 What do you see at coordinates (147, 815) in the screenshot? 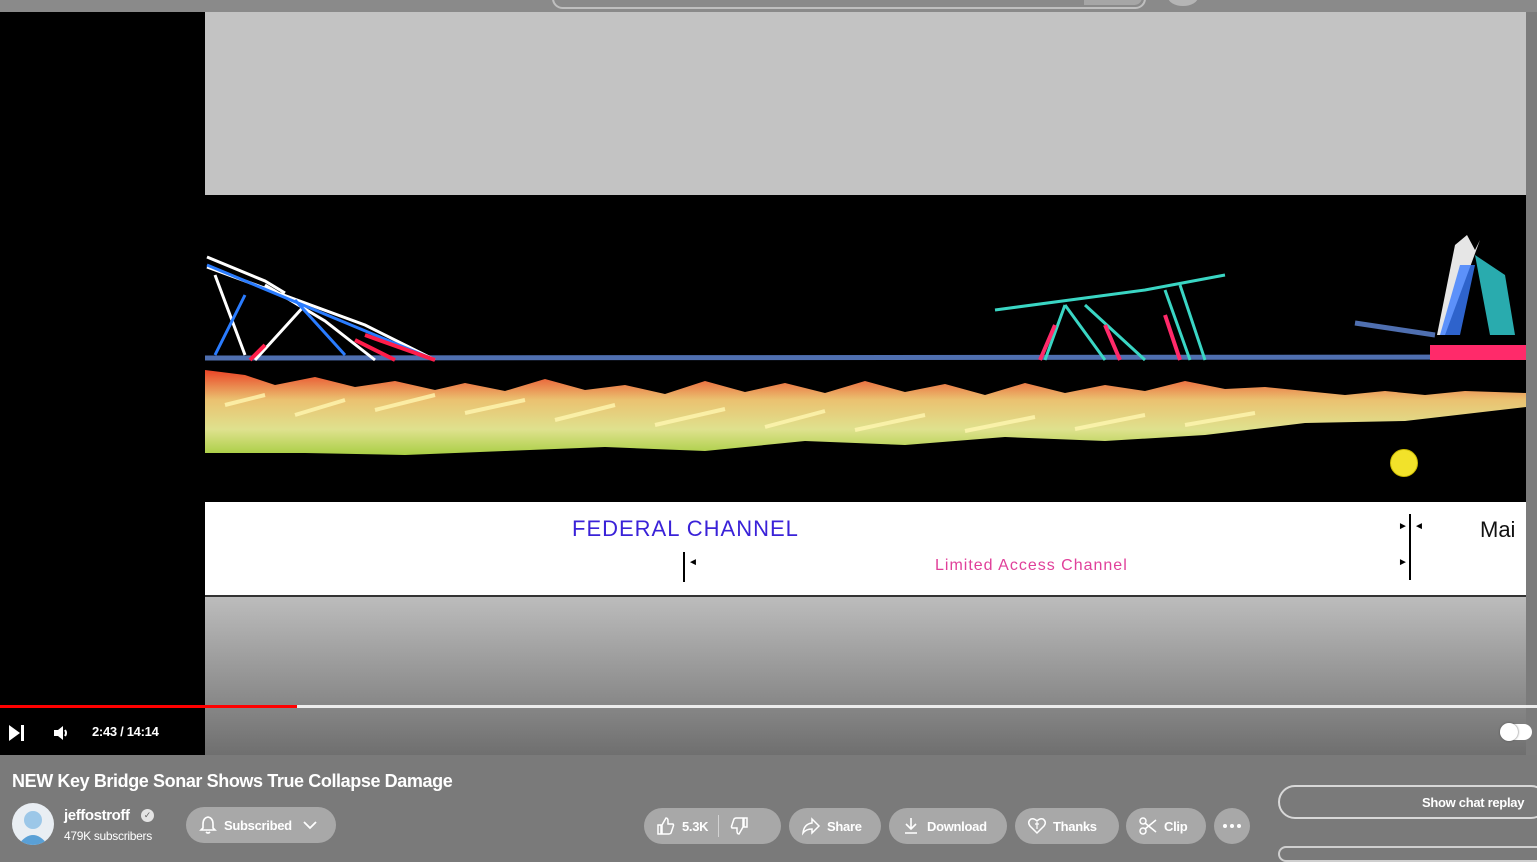
I see `verified-icon: ✓` at bounding box center [147, 815].